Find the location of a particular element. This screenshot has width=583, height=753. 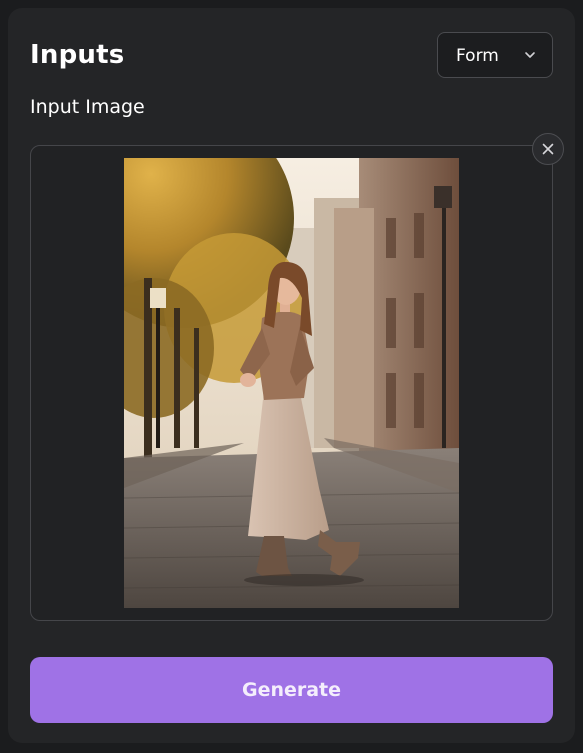

input-image-label: Input Image is located at coordinates (87, 107).